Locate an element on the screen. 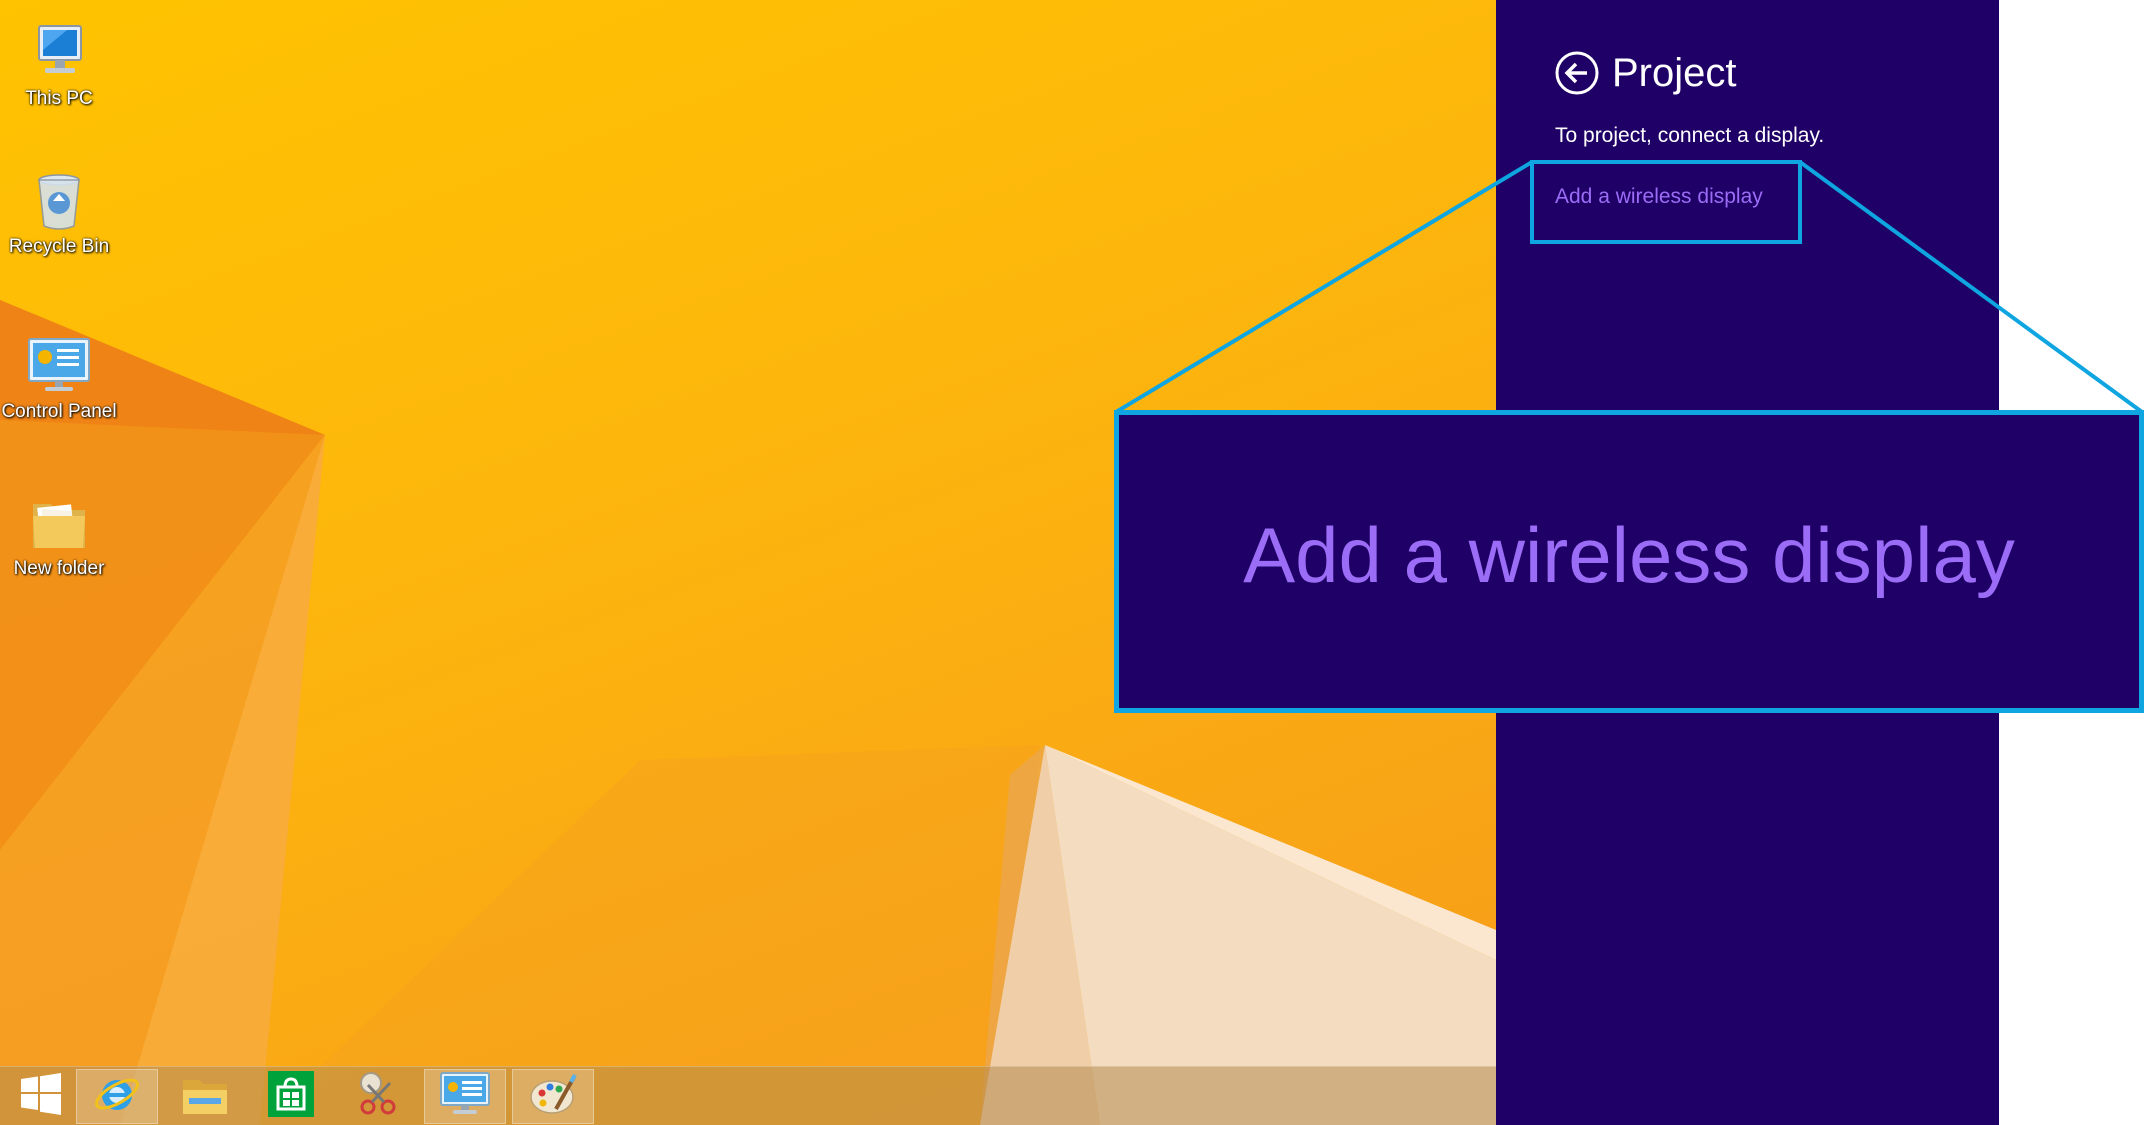  charm-description: To project, connect a display. is located at coordinates (1690, 135).